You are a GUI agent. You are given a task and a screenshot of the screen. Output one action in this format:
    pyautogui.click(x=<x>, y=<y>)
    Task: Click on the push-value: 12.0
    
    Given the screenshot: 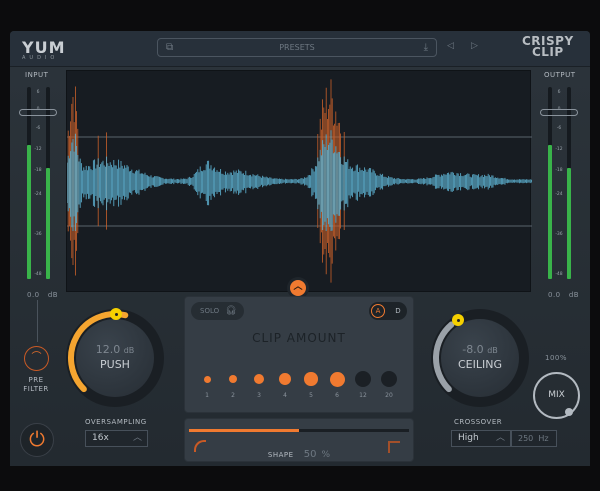 What is the action you would take?
    pyautogui.click(x=108, y=349)
    